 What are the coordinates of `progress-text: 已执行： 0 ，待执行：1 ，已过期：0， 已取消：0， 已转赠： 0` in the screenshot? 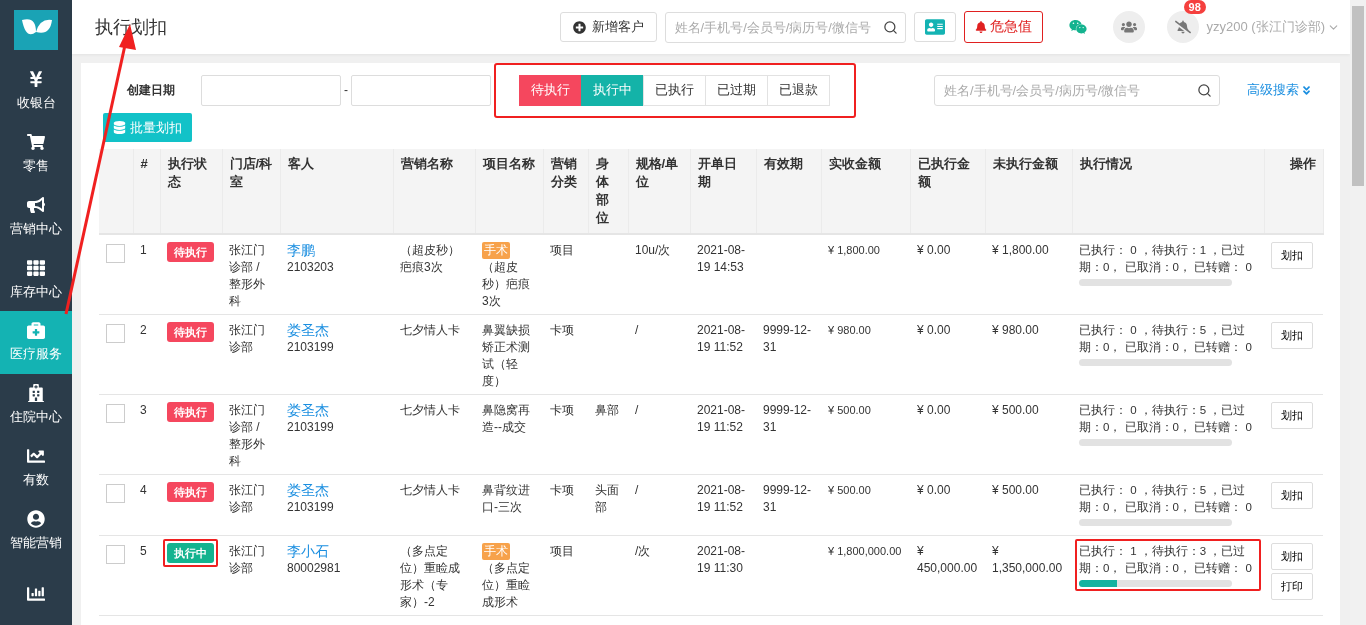 It's located at (1166, 259).